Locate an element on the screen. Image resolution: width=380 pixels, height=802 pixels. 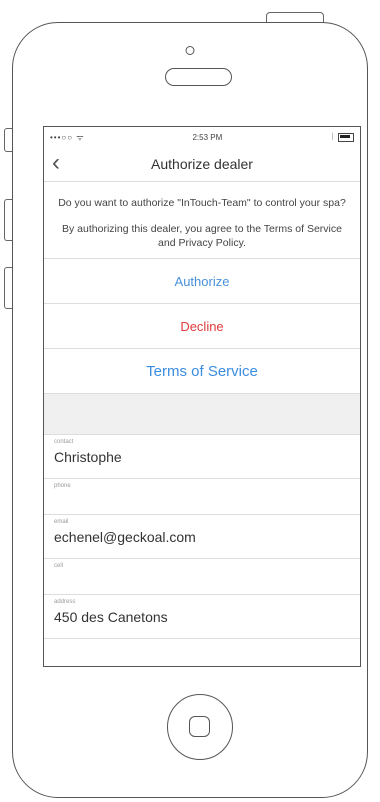
navigation-bar: ‹ Authorize dealer is located at coordinates (202, 164).